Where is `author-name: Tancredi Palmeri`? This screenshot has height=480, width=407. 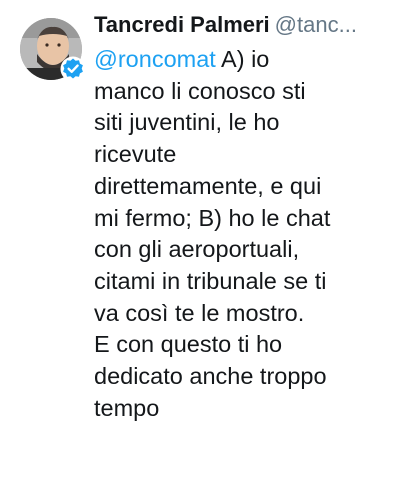
author-name: Tancredi Palmeri is located at coordinates (182, 24).